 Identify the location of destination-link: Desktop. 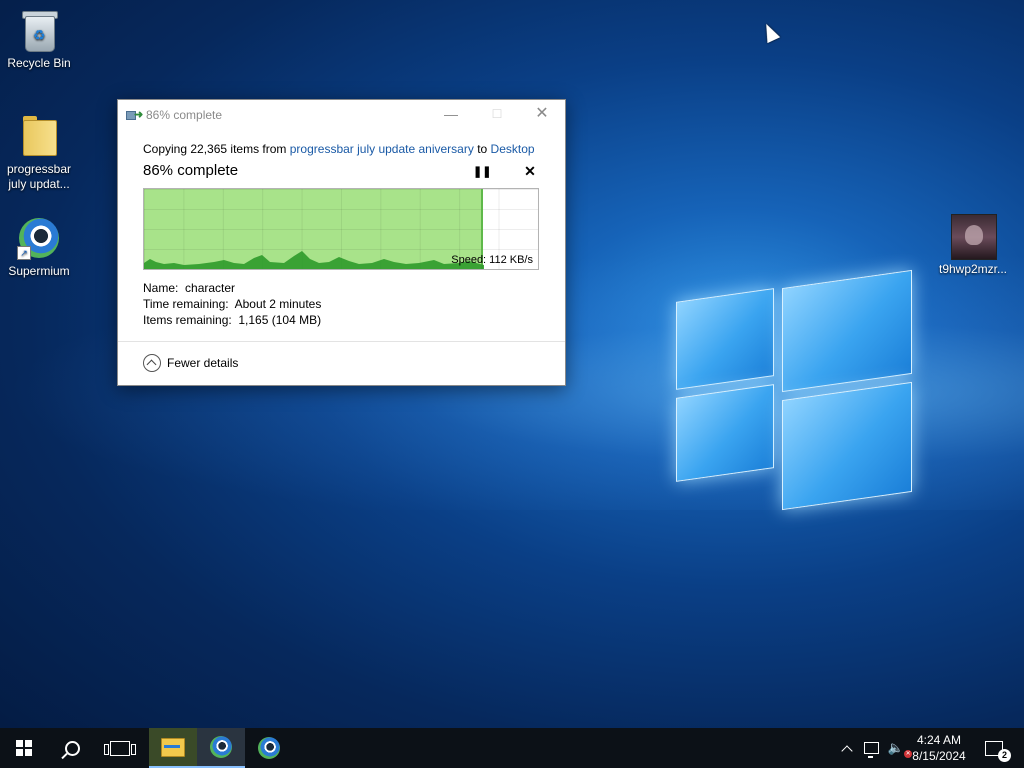
(513, 149).